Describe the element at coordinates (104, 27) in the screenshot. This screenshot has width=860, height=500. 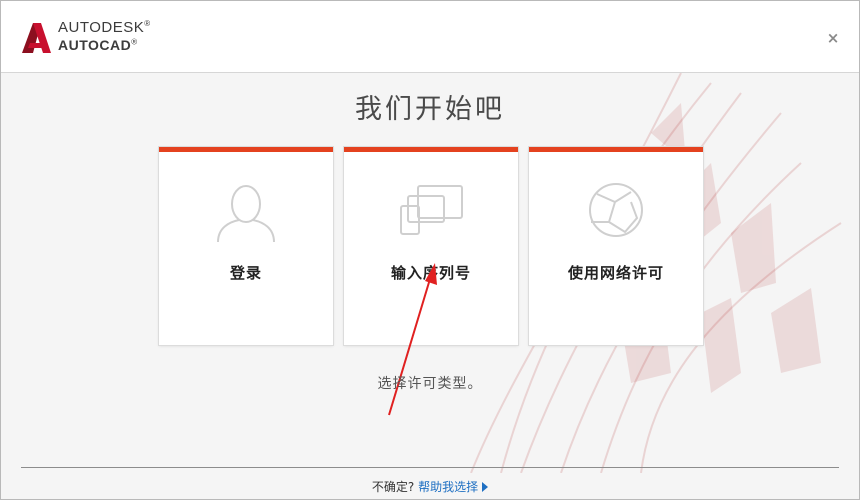
I see `brand-autodesk: AUTODESK®` at that location.